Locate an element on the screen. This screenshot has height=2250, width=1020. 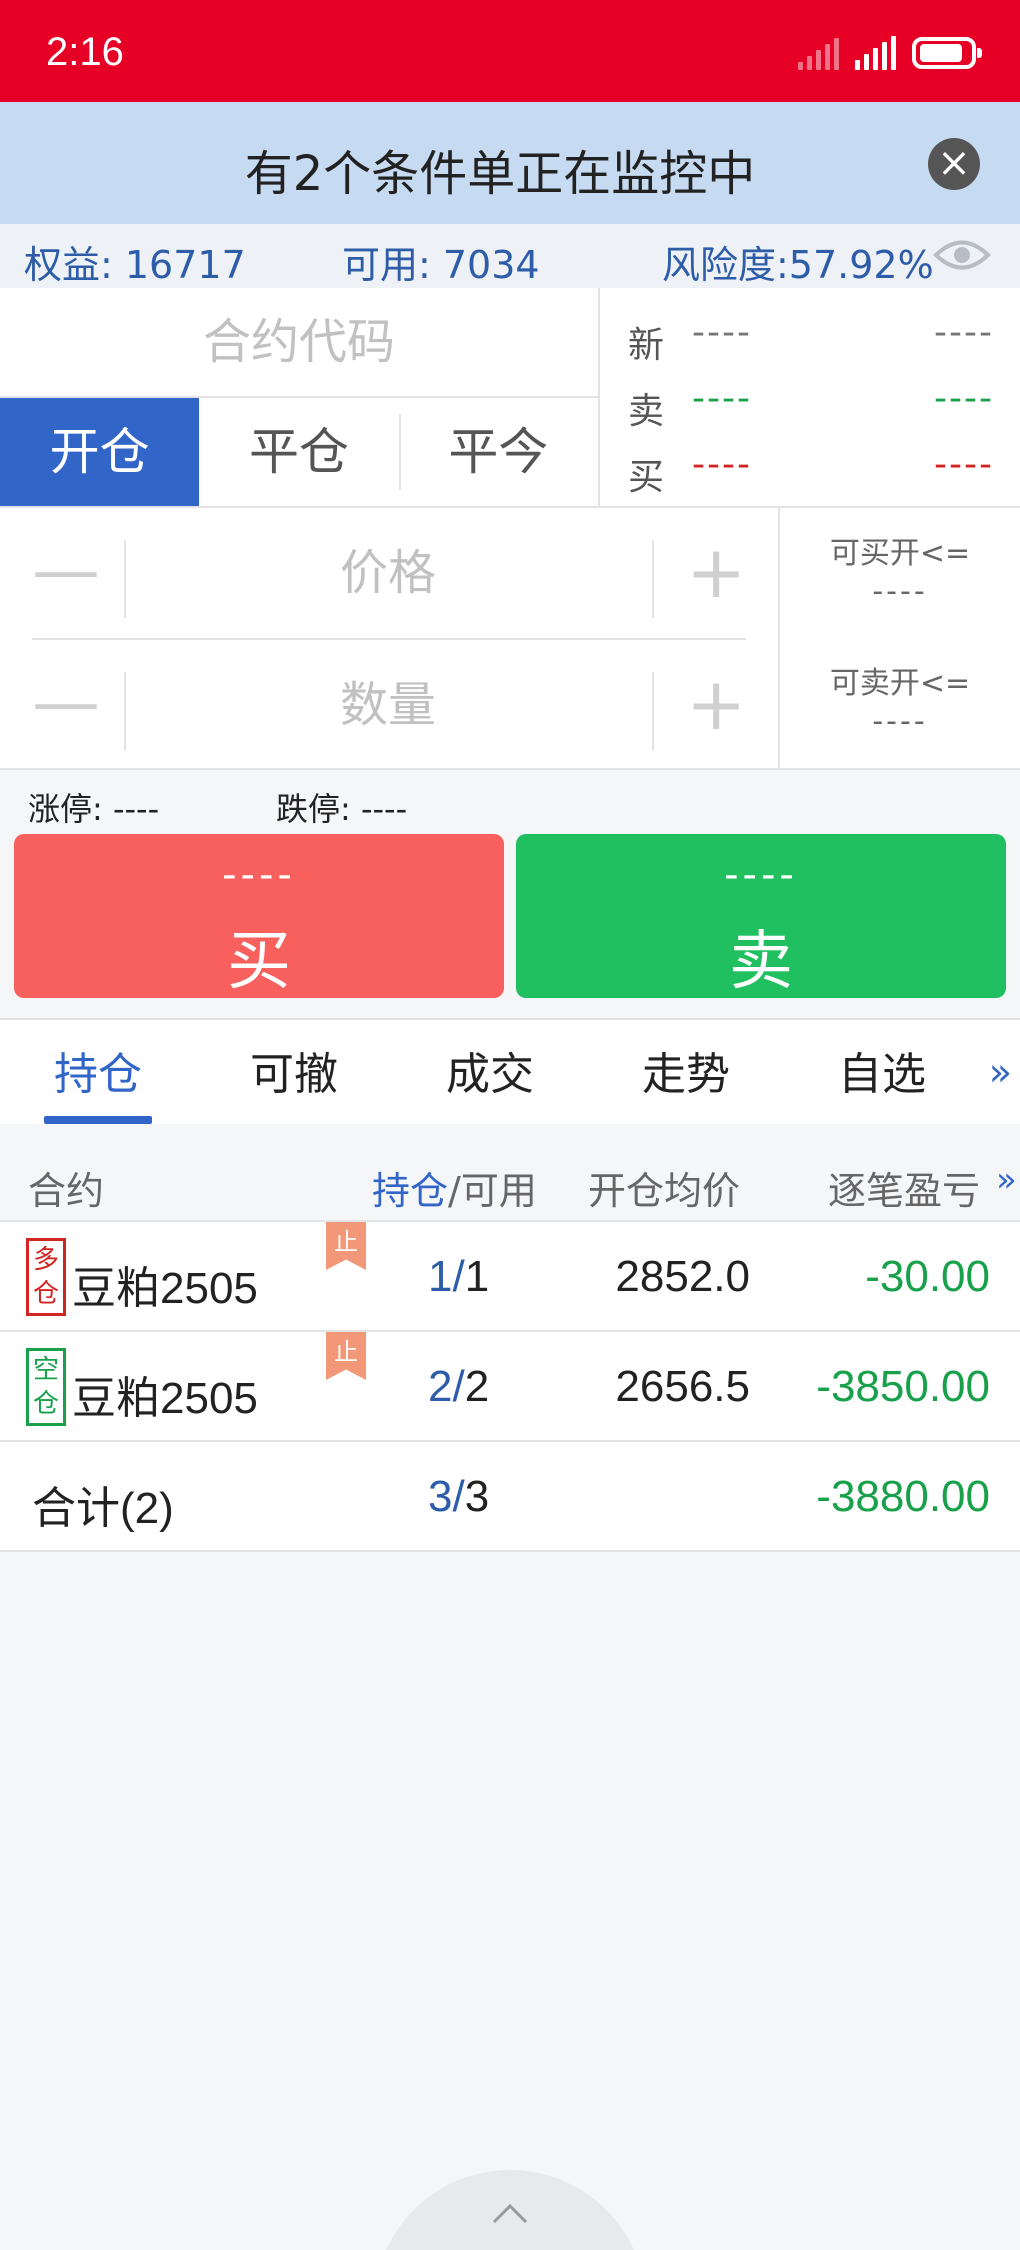
header-pnl: 逐笔盈亏 is located at coordinates (904, 1191).